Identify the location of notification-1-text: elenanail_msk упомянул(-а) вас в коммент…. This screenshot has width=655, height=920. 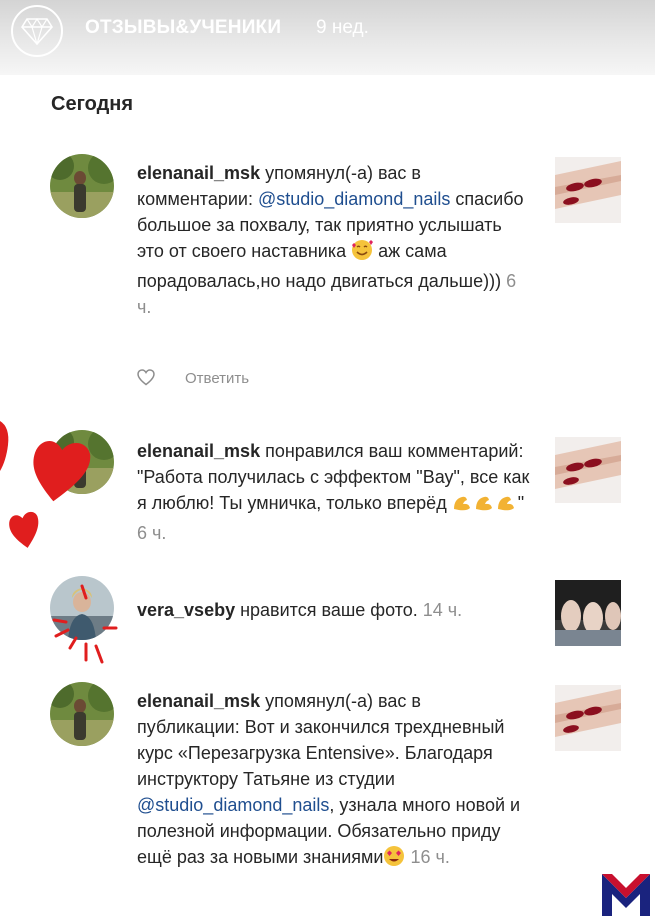
(334, 240).